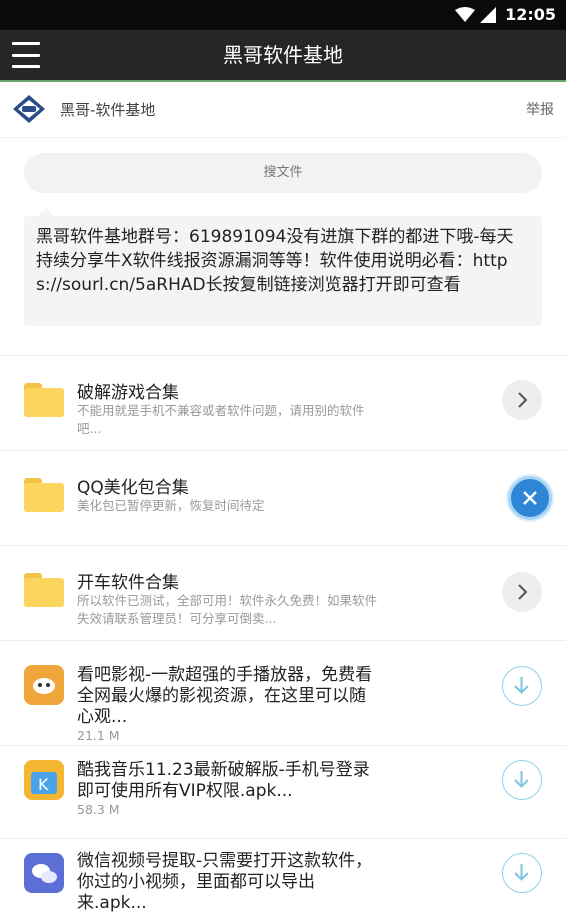  What do you see at coordinates (44, 873) in the screenshot?
I see `wechat-video-app-icon` at bounding box center [44, 873].